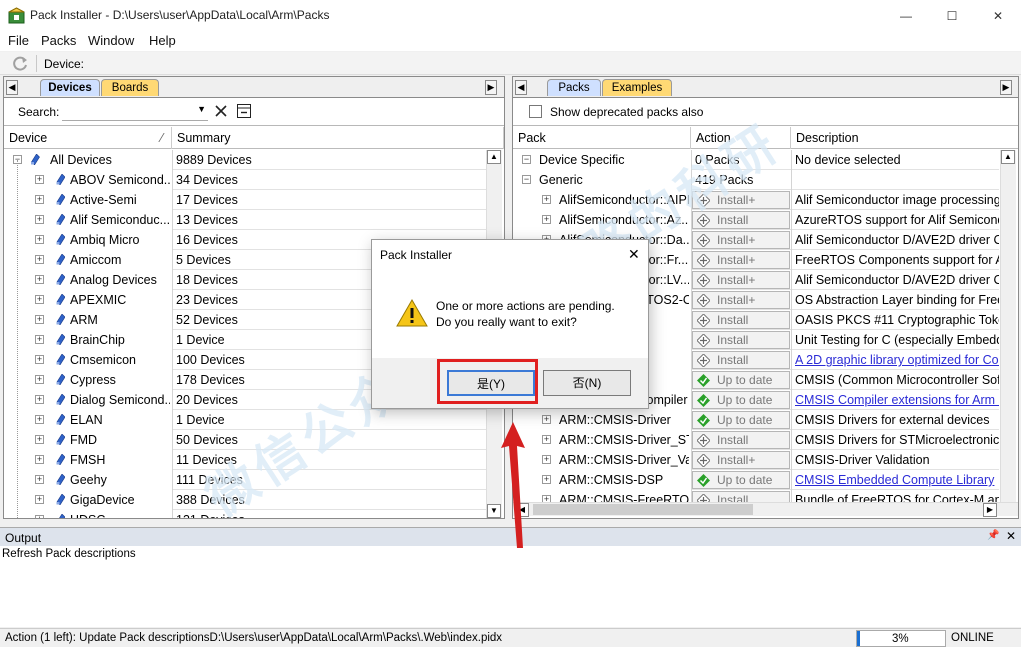 The width and height of the screenshot is (1021, 647). I want to click on packs-hscrollbar: ◀ ▶, so click(765, 509).